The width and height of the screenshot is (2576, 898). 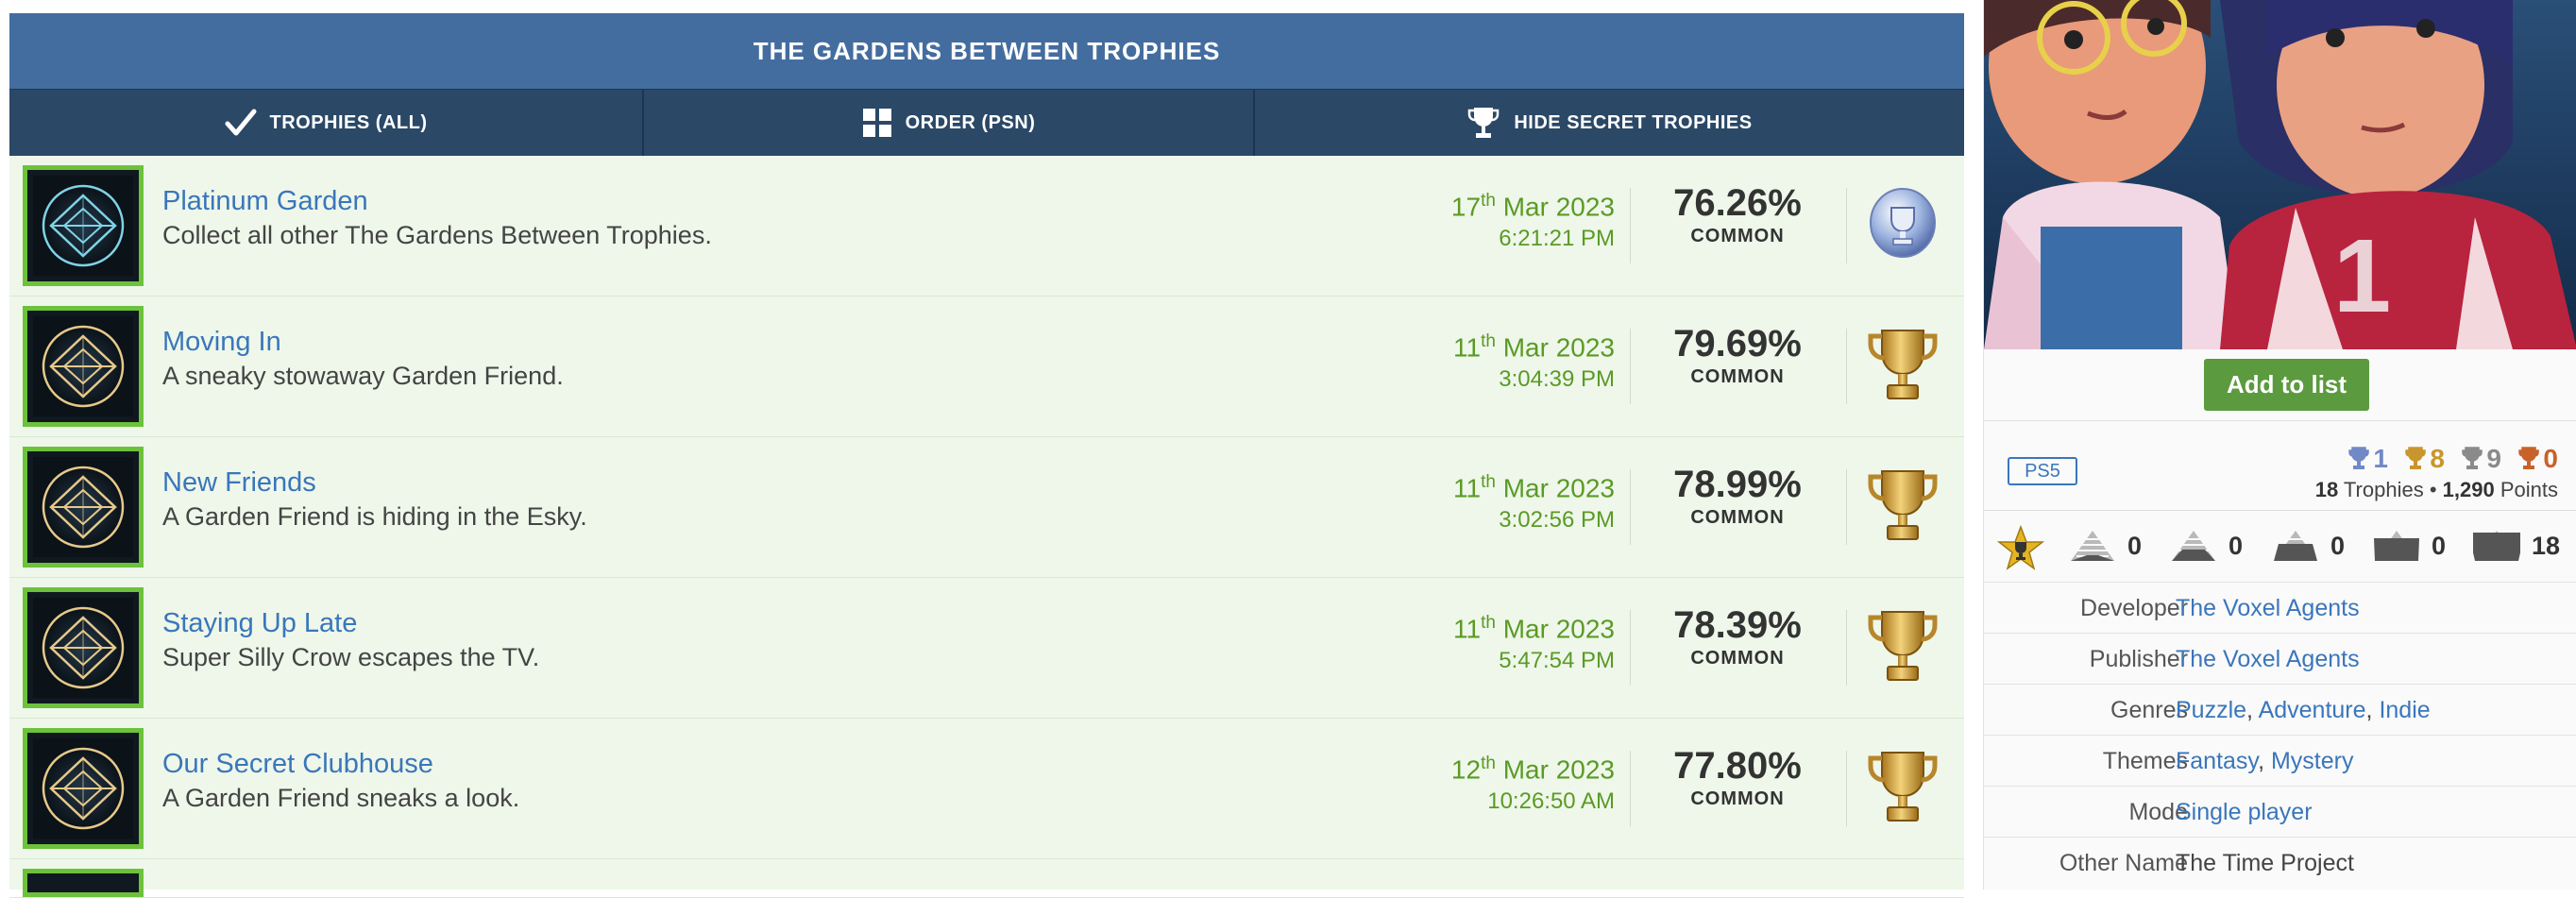 I want to click on info-row-mode: Mode Single player, so click(x=2280, y=812).